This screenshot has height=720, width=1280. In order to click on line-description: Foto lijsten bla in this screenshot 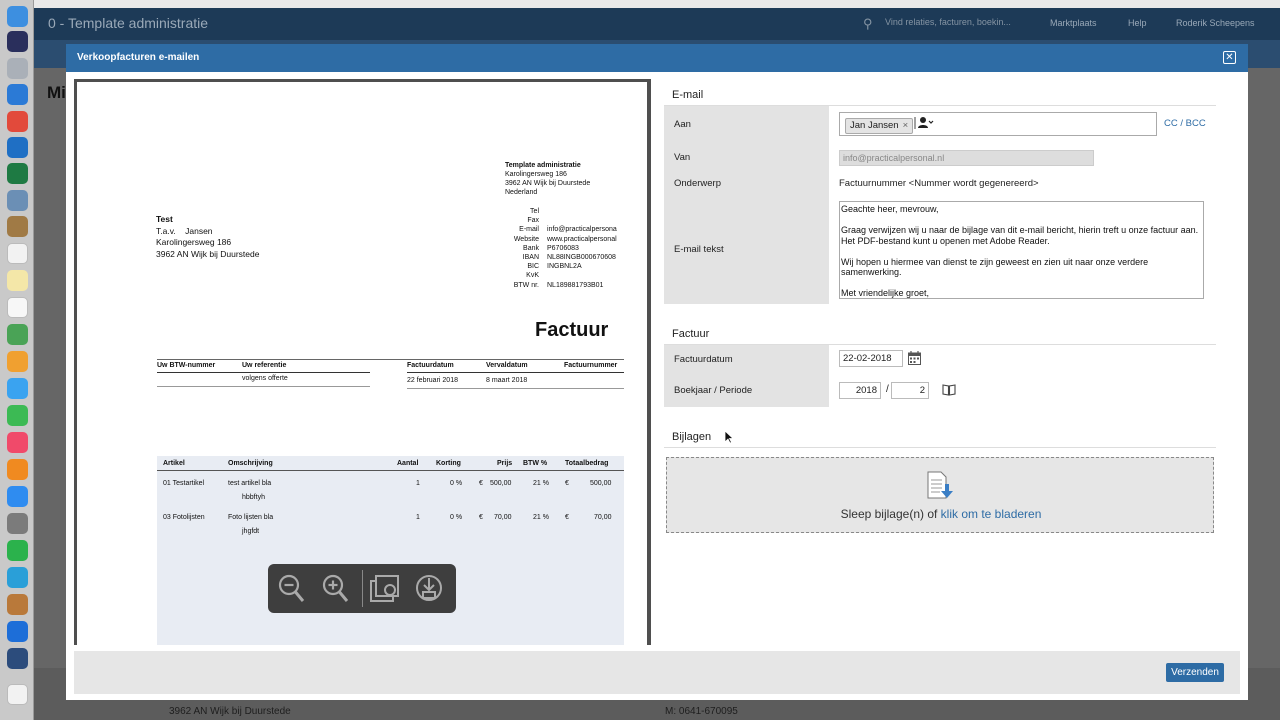, I will do `click(251, 517)`.